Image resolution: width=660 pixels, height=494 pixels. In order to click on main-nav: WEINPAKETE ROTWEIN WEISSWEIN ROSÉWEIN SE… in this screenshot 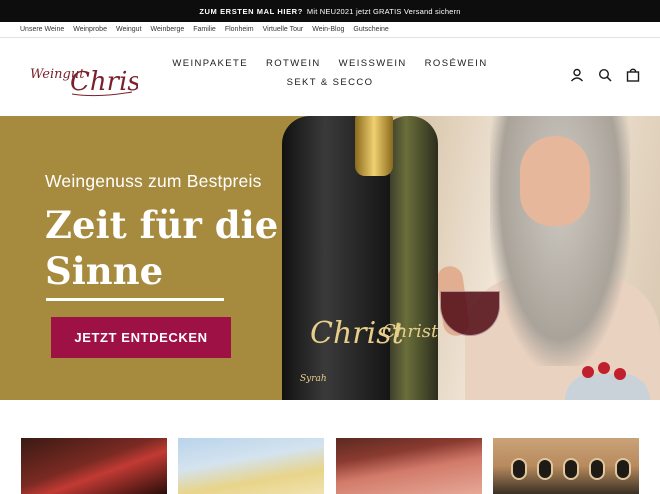, I will do `click(330, 77)`.